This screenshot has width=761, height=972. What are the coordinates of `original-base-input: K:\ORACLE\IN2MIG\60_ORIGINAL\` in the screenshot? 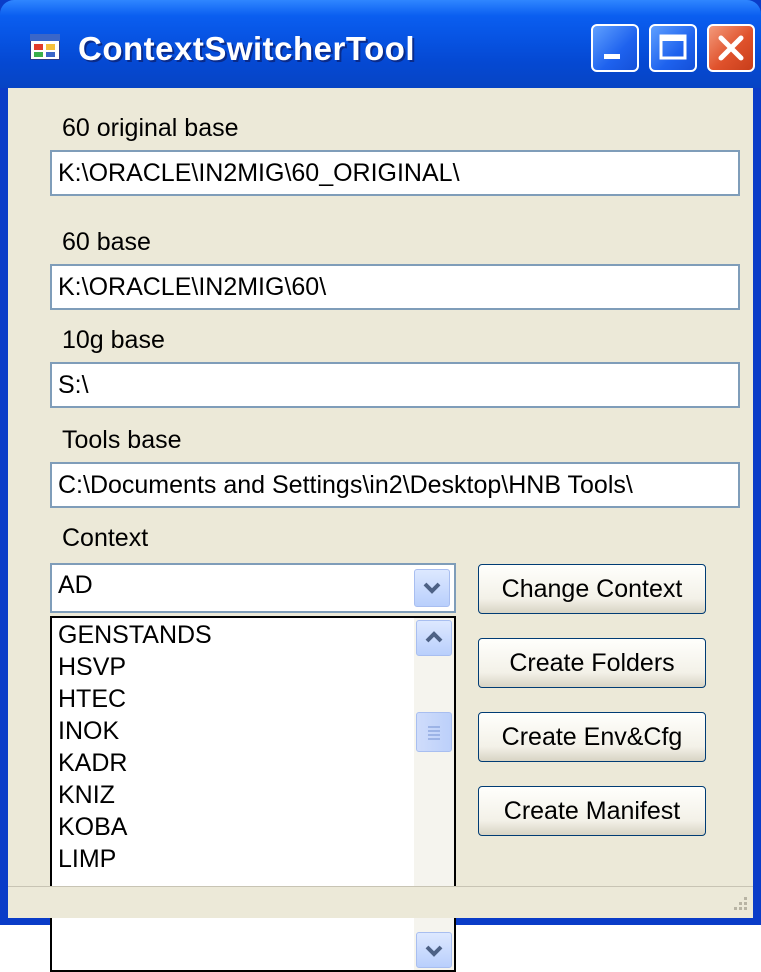 It's located at (395, 173).